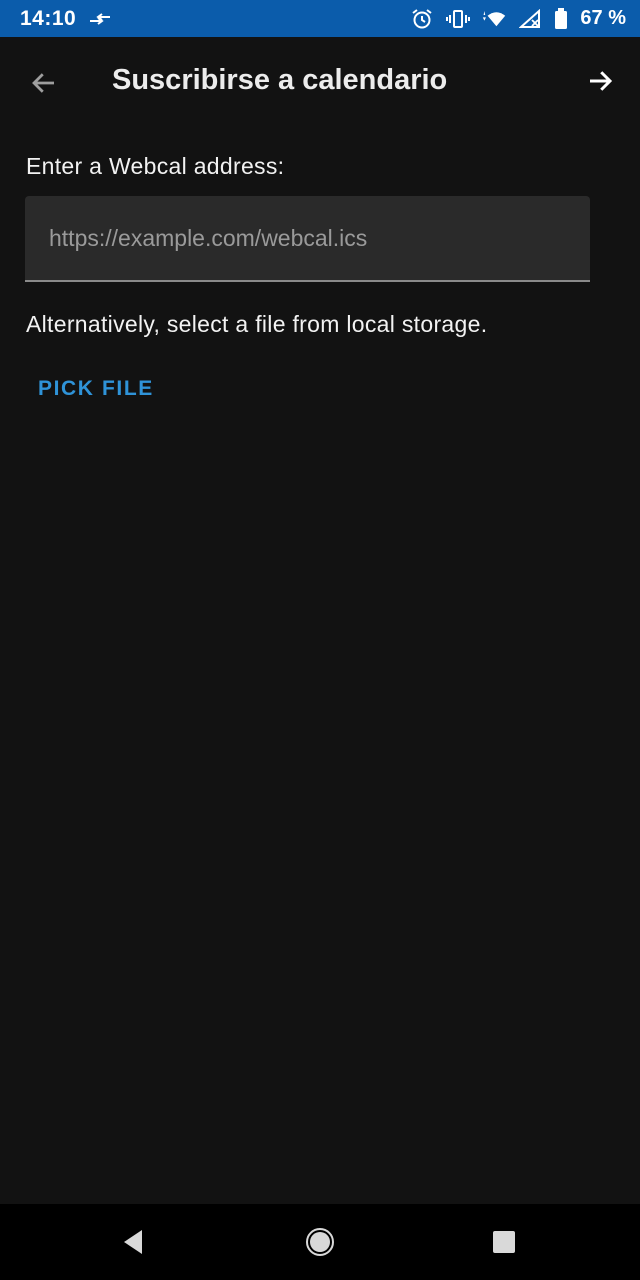 The height and width of the screenshot is (1280, 640). I want to click on battery-icon, so click(561, 19).